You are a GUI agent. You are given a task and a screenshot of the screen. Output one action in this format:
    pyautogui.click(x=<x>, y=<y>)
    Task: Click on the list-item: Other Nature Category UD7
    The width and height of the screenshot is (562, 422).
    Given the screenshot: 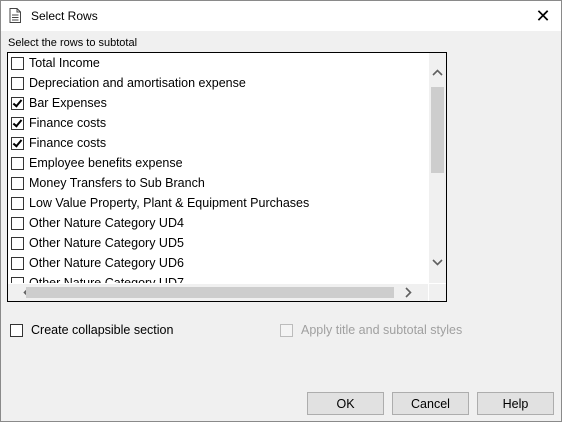 What is the action you would take?
    pyautogui.click(x=218, y=278)
    